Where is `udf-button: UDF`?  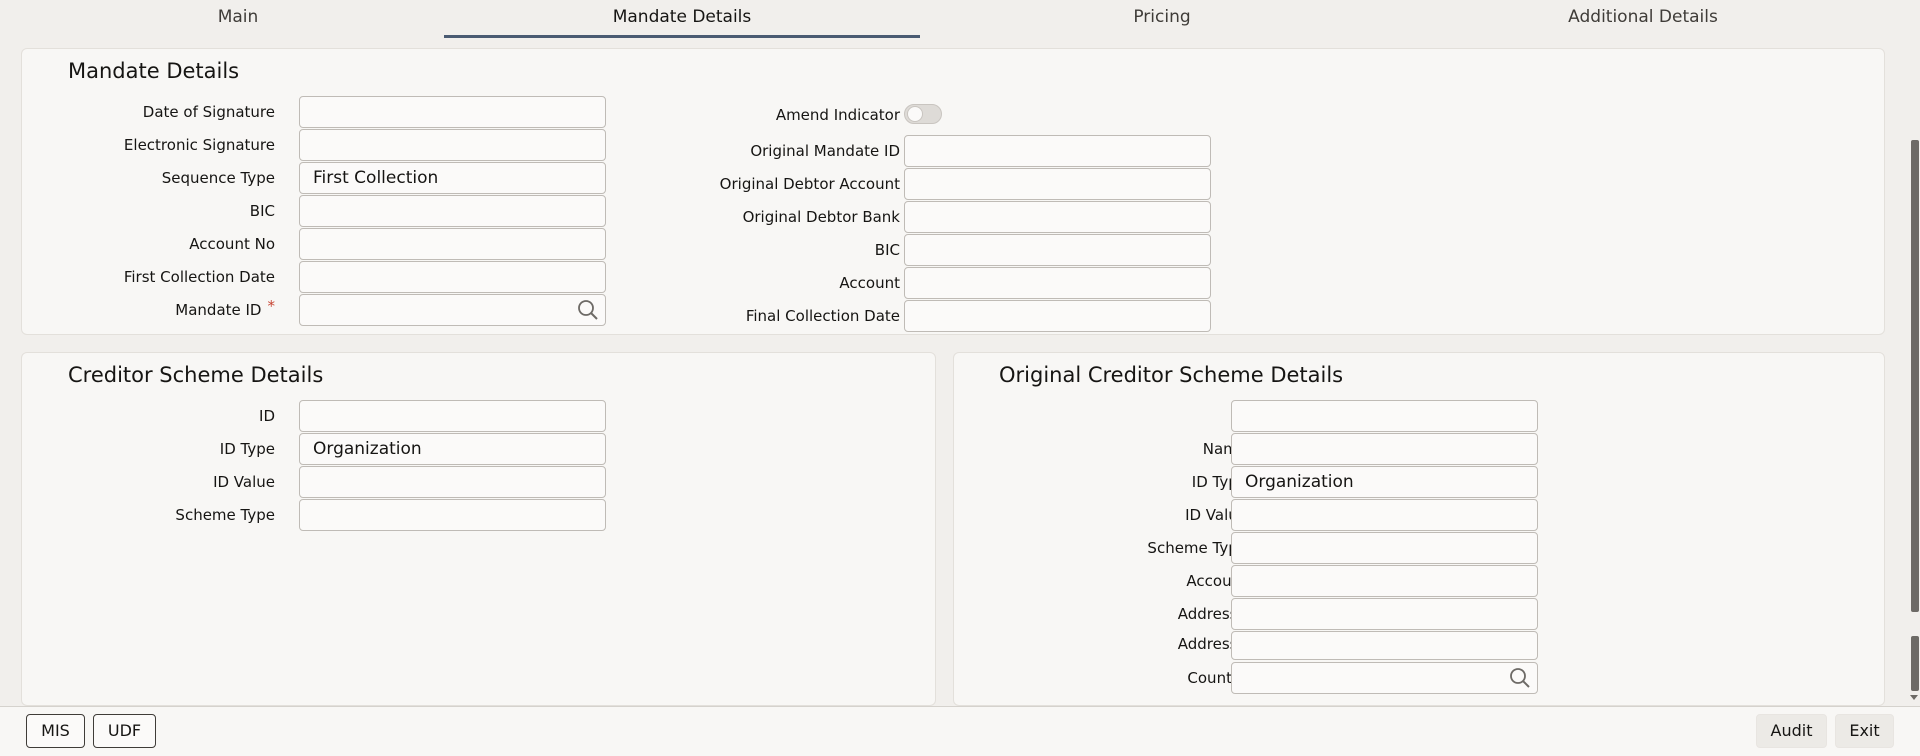 udf-button: UDF is located at coordinates (124, 731).